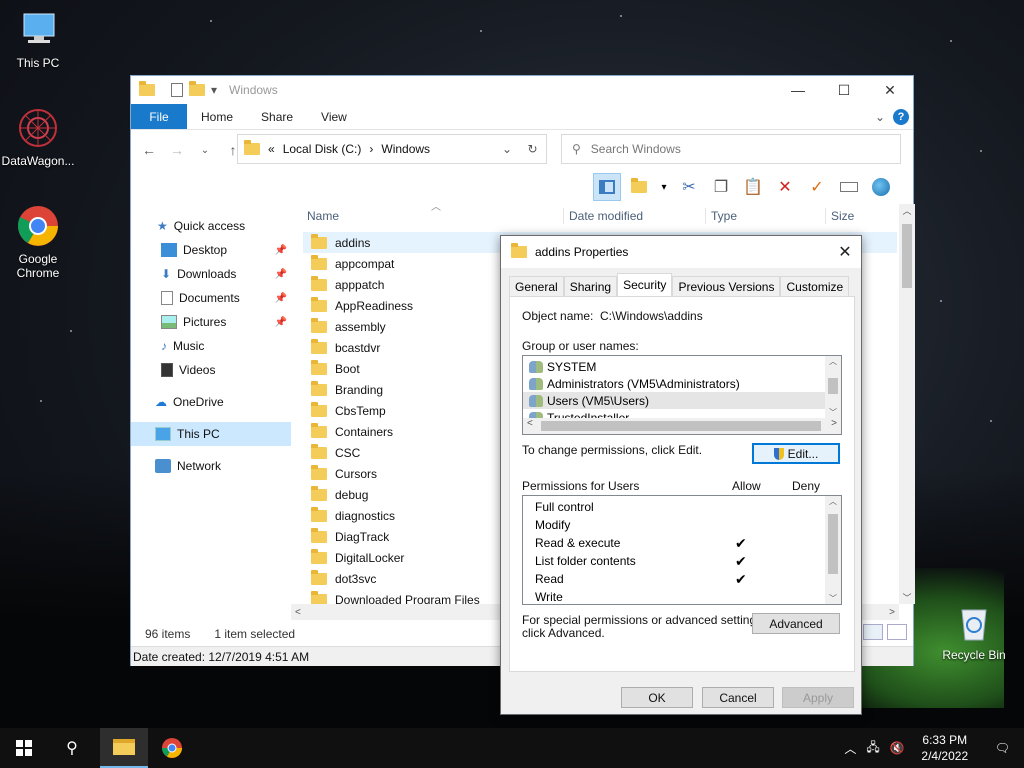 The image size is (1024, 768). I want to click on dropdown-icon: ▾, so click(664, 187).